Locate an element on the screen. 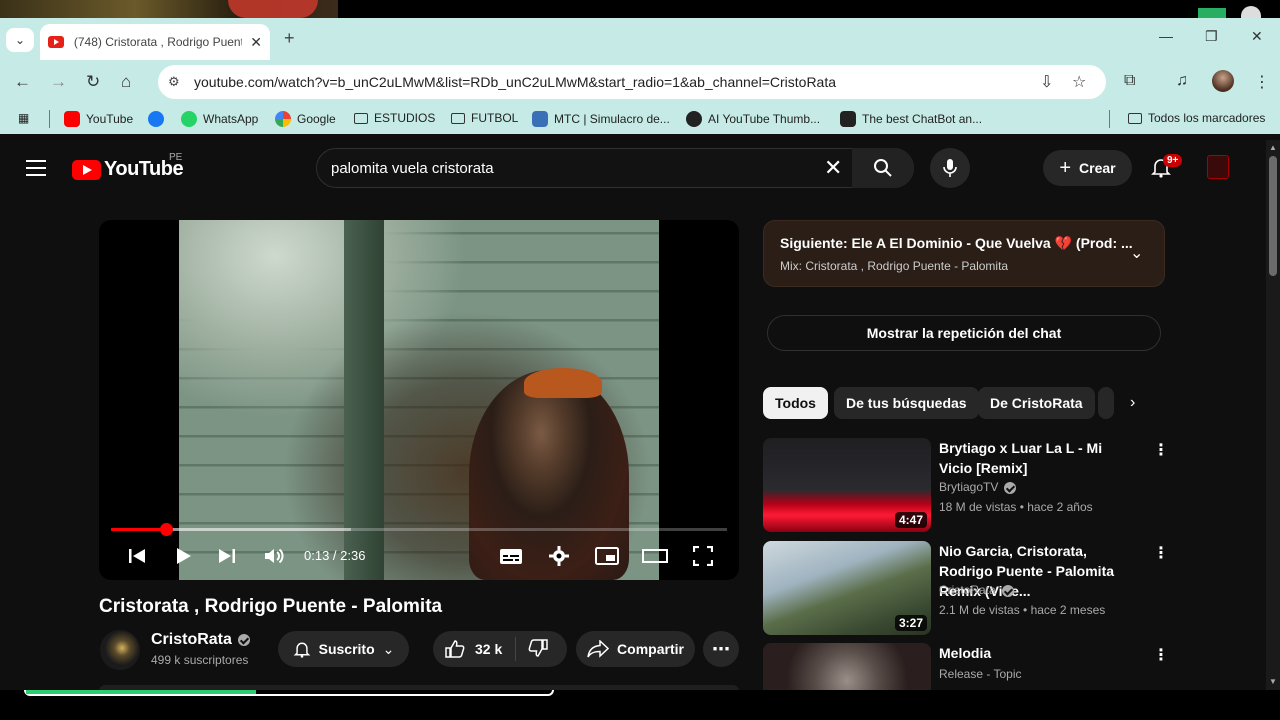 This screenshot has width=1280, height=720. new-tab-button: + is located at coordinates (289, 38).